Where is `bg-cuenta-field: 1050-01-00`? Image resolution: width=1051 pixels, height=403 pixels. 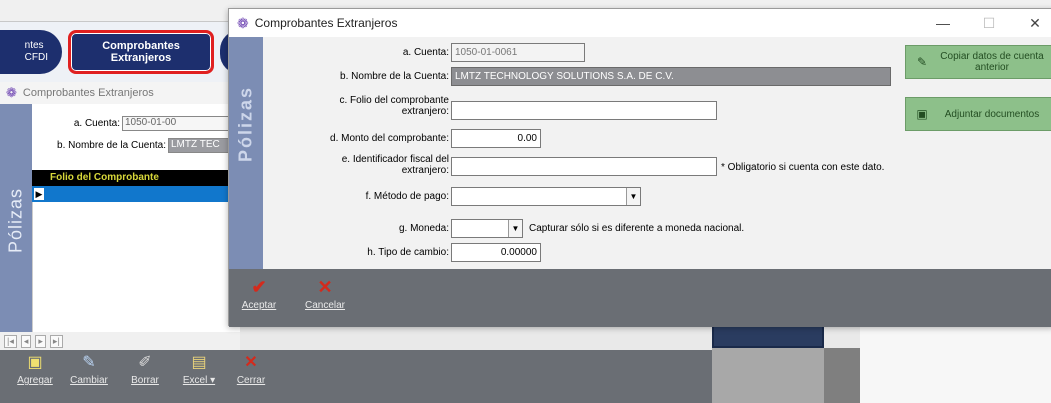
bg-cuenta-field: 1050-01-00 is located at coordinates (181, 123).